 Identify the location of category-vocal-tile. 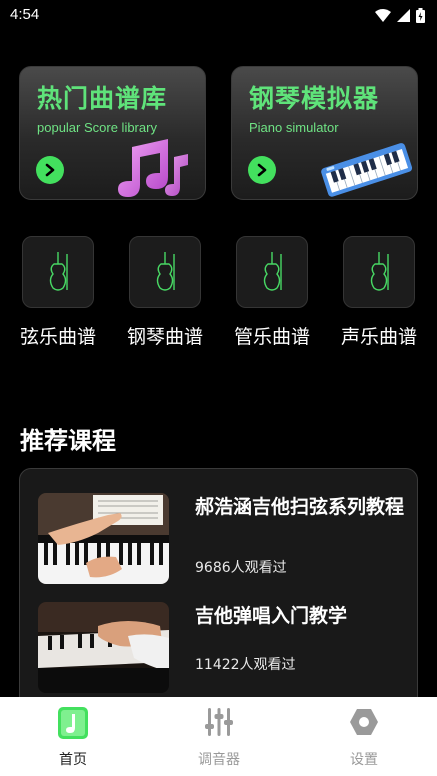
(379, 272).